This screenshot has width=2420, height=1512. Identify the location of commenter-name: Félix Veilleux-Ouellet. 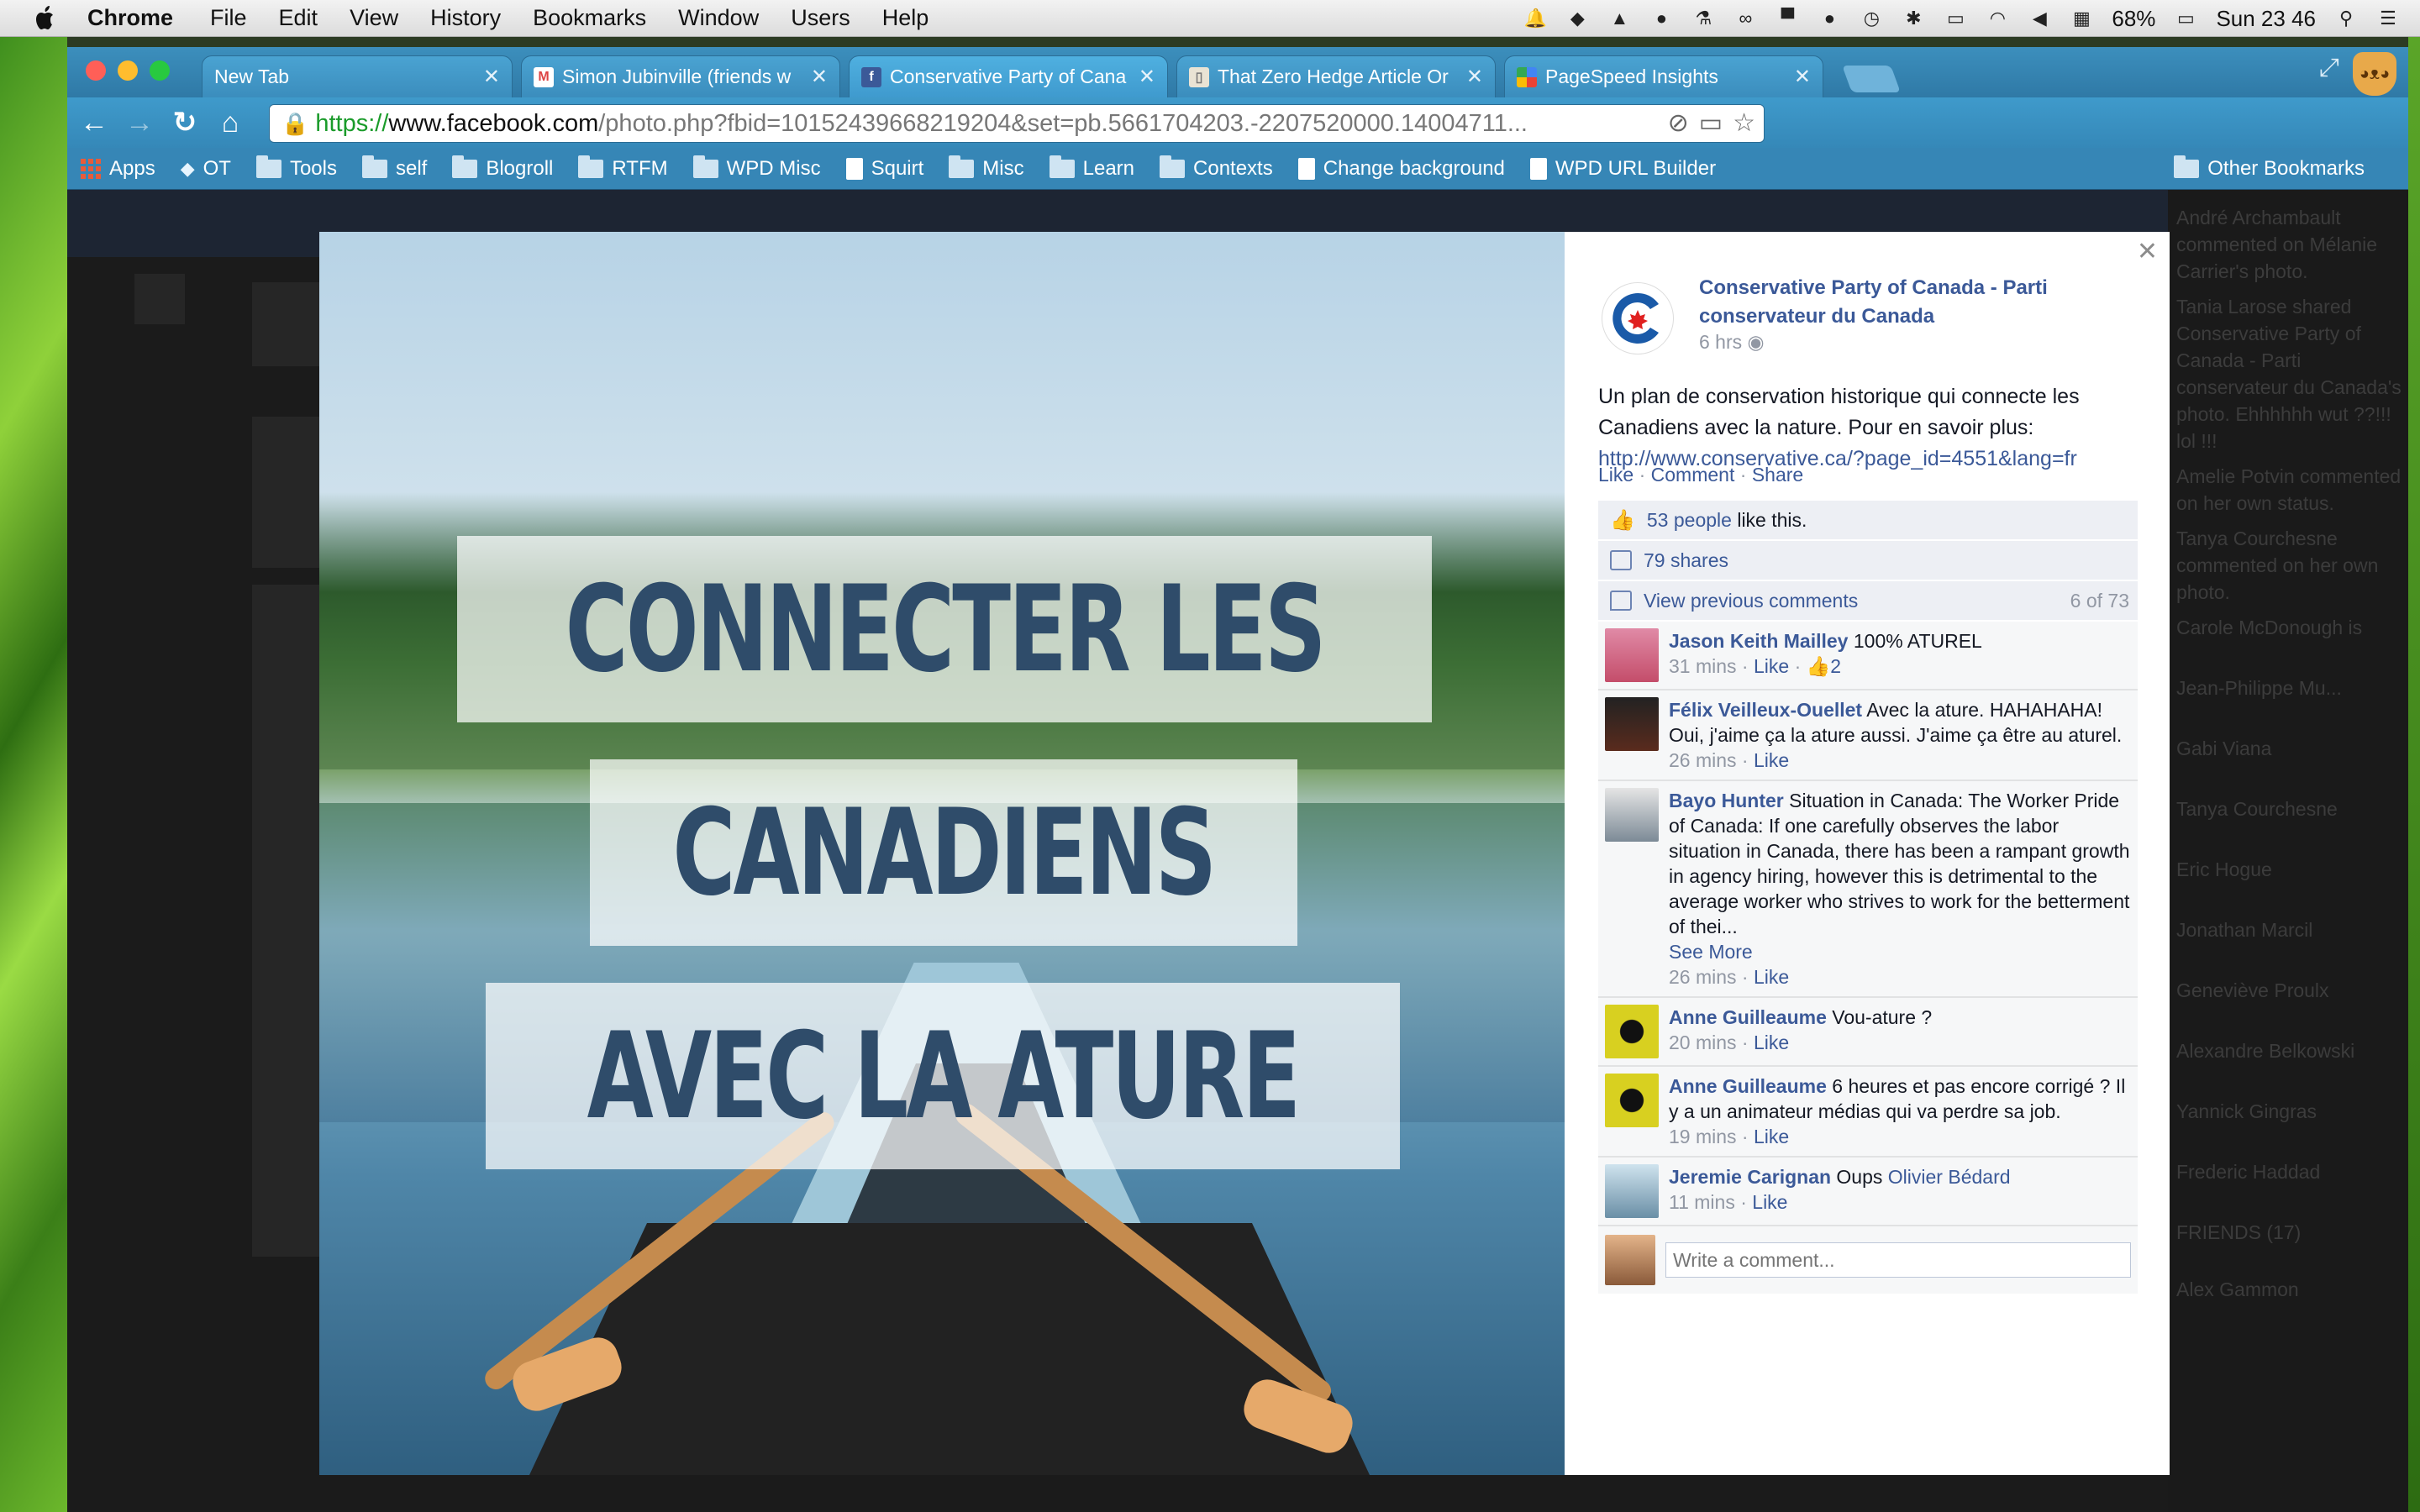
(1765, 710).